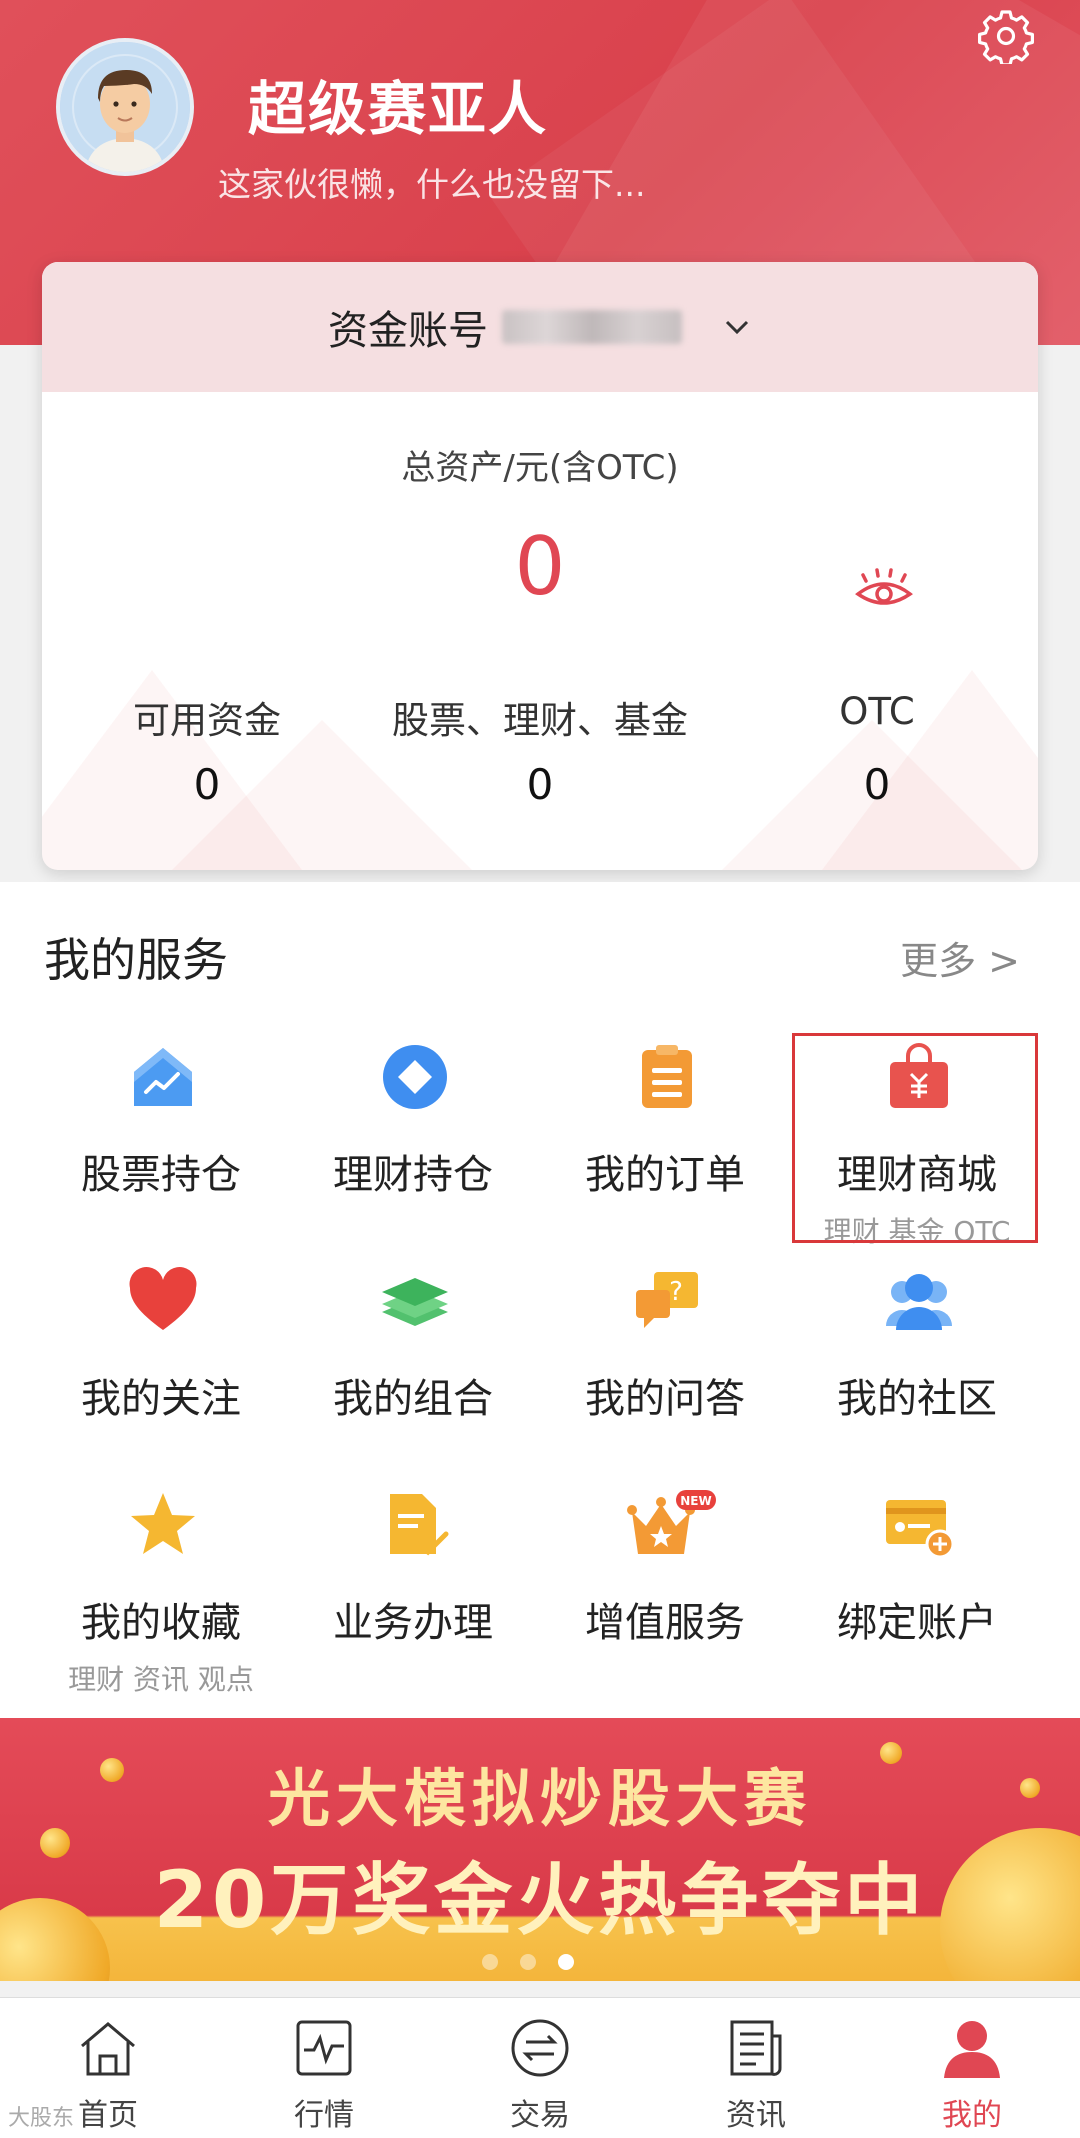 The height and width of the screenshot is (2138, 1080). I want to click on chevron-down-icon, so click(737, 327).